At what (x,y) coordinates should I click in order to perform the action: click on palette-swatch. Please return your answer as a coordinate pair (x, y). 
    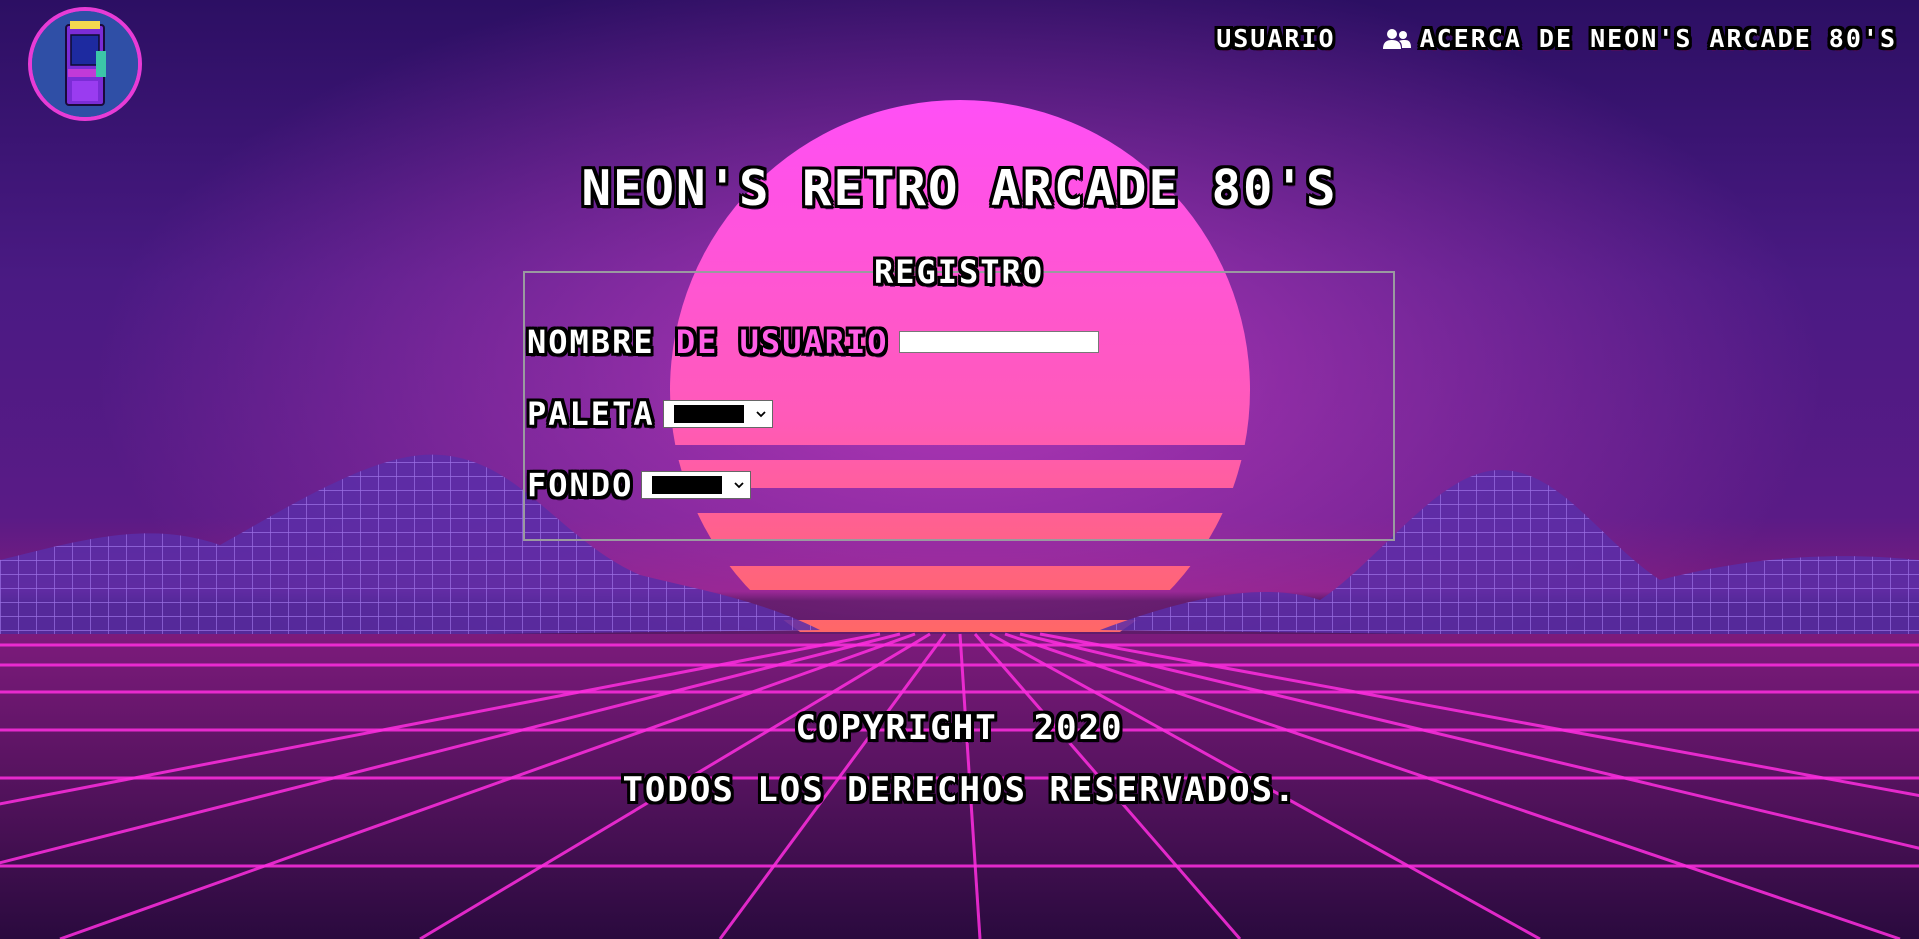
    Looking at the image, I should click on (708, 414).